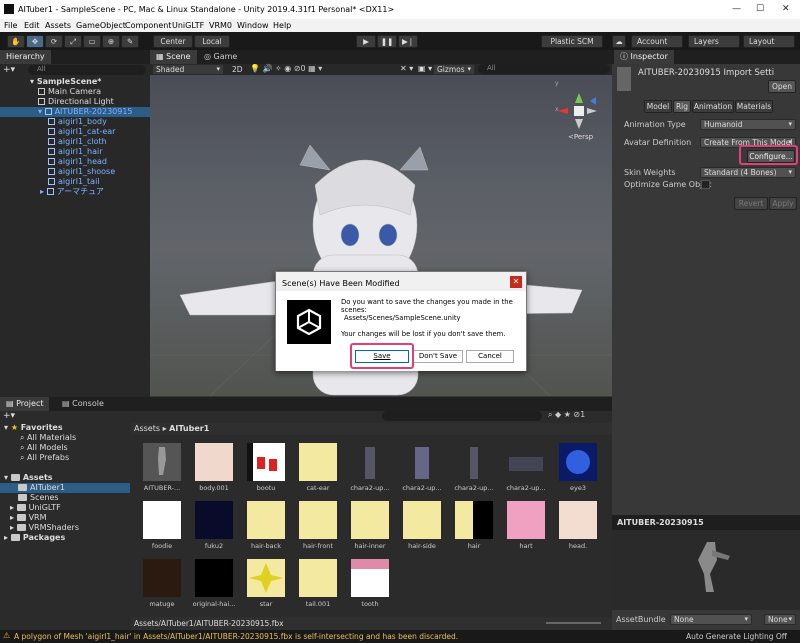 The height and width of the screenshot is (643, 800). What do you see at coordinates (705, 184) in the screenshot?
I see `optimize-checkbox` at bounding box center [705, 184].